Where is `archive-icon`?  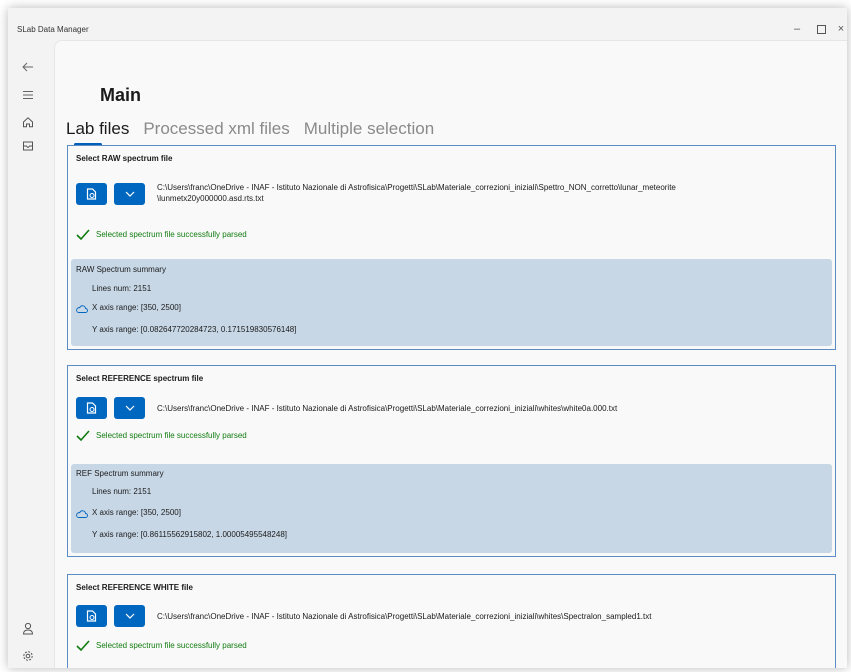 archive-icon is located at coordinates (28, 146).